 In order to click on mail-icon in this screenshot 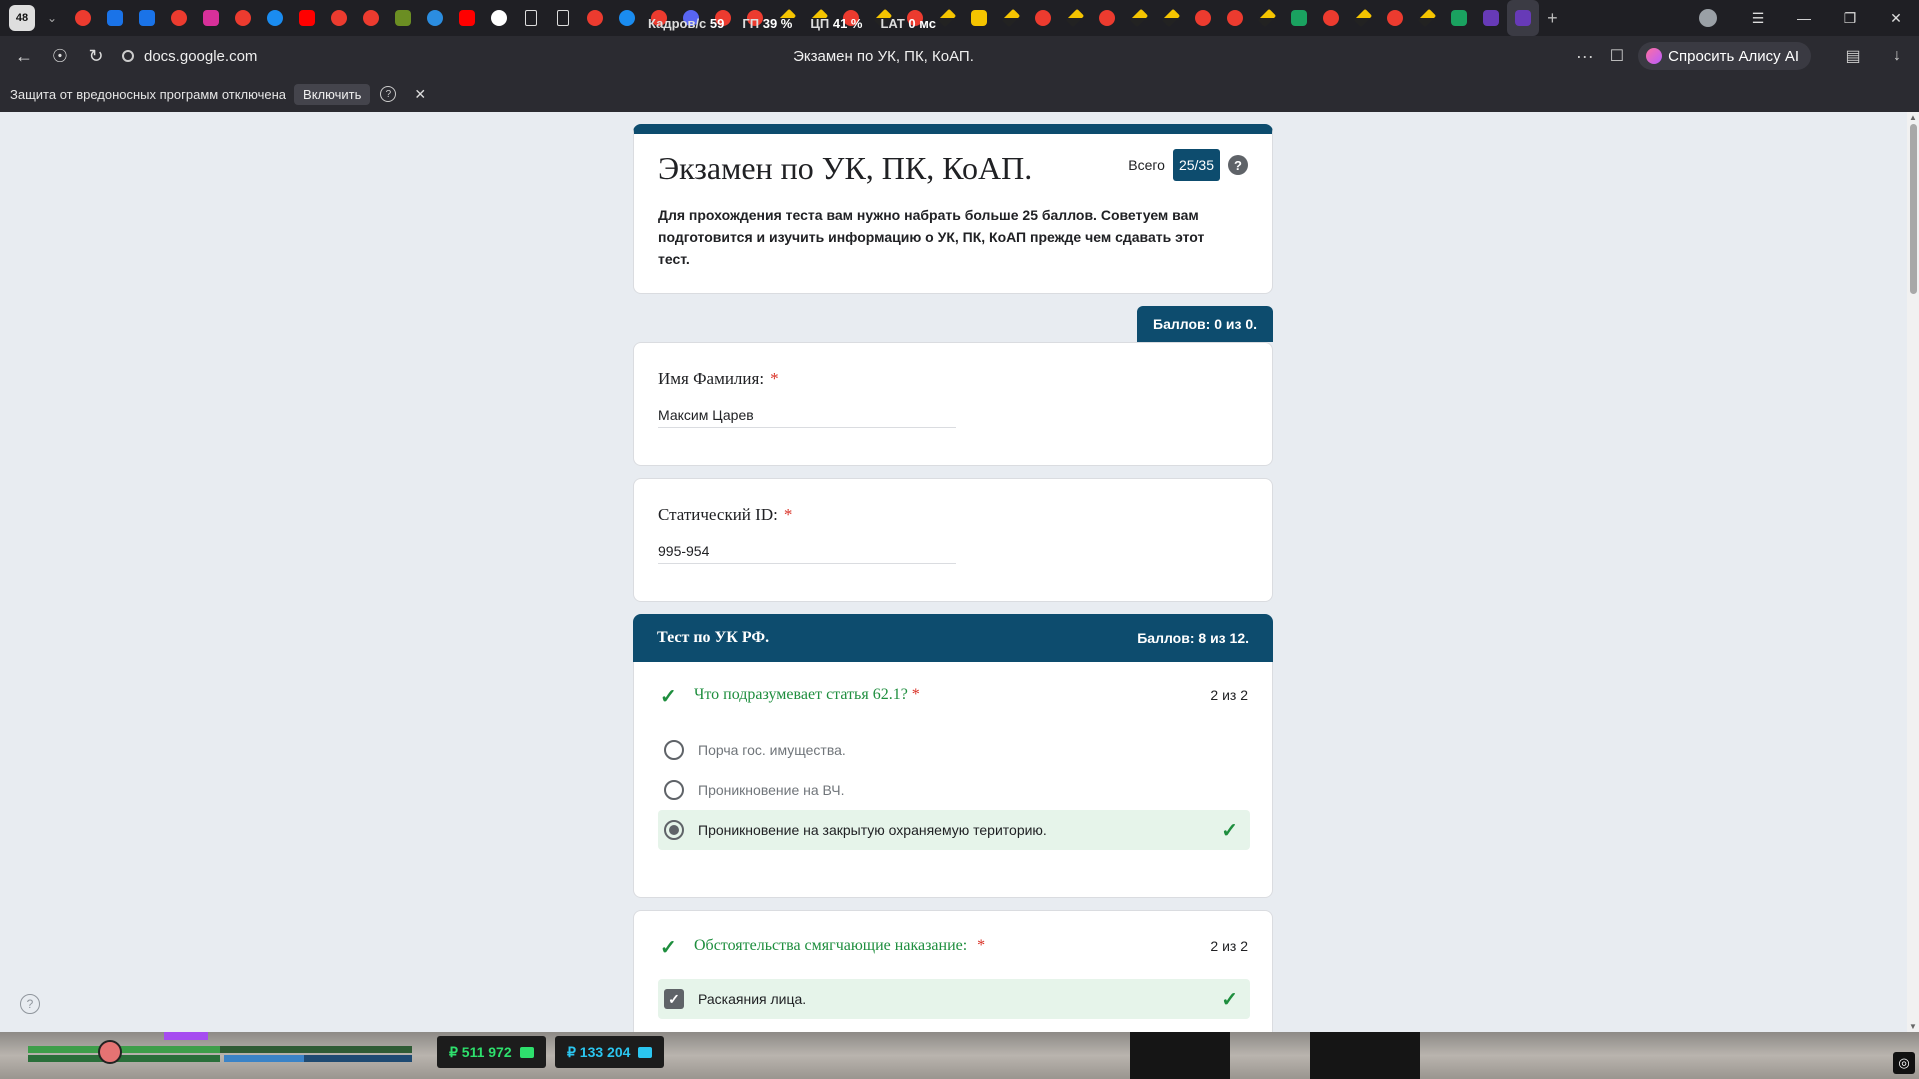, I will do `click(115, 18)`.